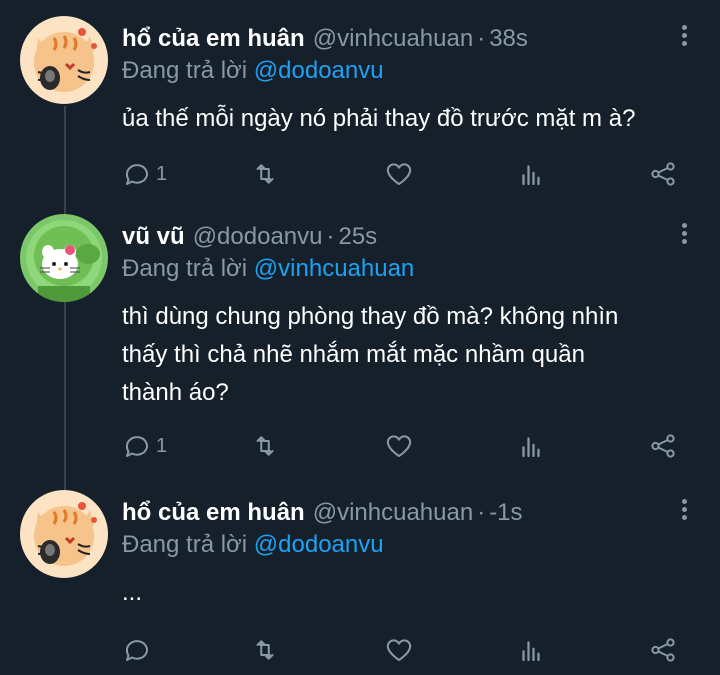 The height and width of the screenshot is (675, 720). Describe the element at coordinates (153, 236) in the screenshot. I see `display-name: vũ vũ` at that location.